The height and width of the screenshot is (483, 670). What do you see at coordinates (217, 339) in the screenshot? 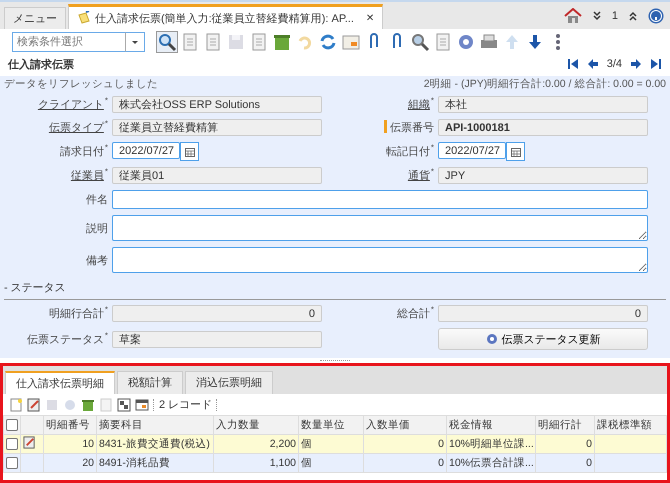
I see `read-only-field: 草案` at bounding box center [217, 339].